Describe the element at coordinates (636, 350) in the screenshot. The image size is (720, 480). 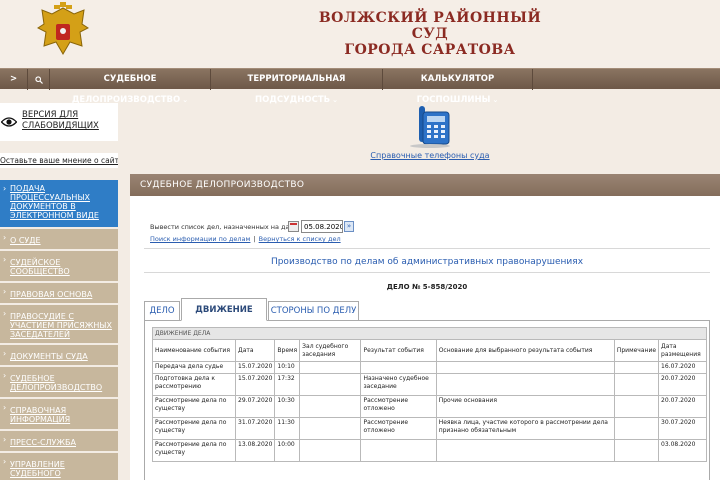
I see `column-header: Примечание` at that location.